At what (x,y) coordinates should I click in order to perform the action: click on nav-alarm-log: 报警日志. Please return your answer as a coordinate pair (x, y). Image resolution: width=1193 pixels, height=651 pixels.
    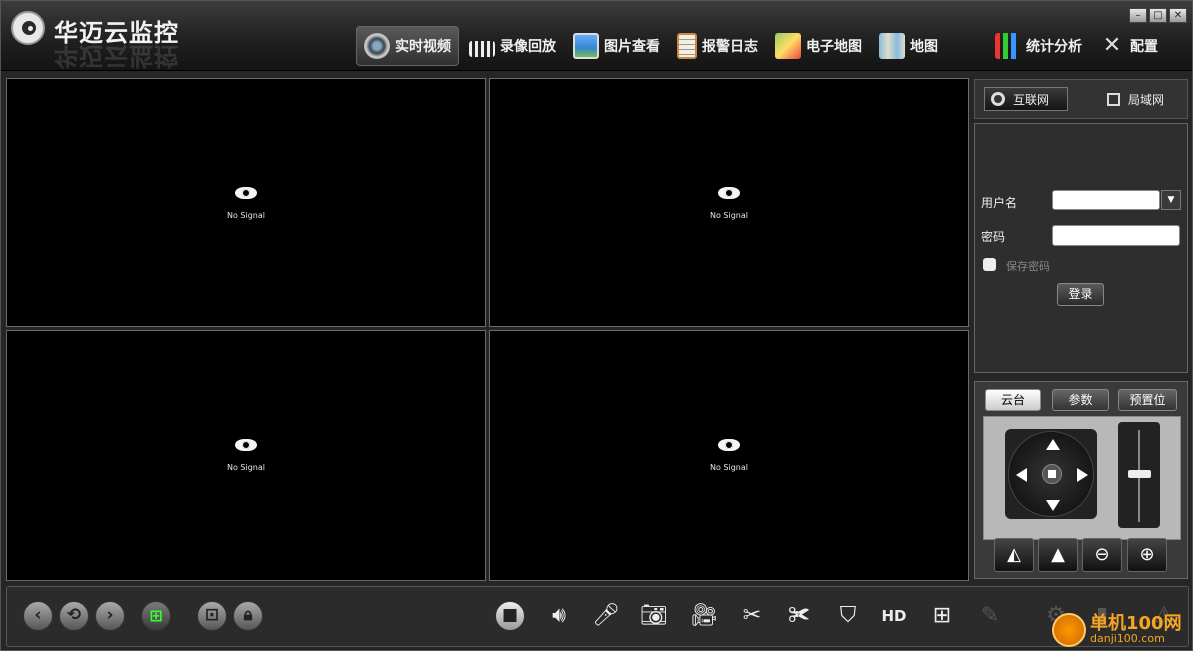
    Looking at the image, I should click on (717, 46).